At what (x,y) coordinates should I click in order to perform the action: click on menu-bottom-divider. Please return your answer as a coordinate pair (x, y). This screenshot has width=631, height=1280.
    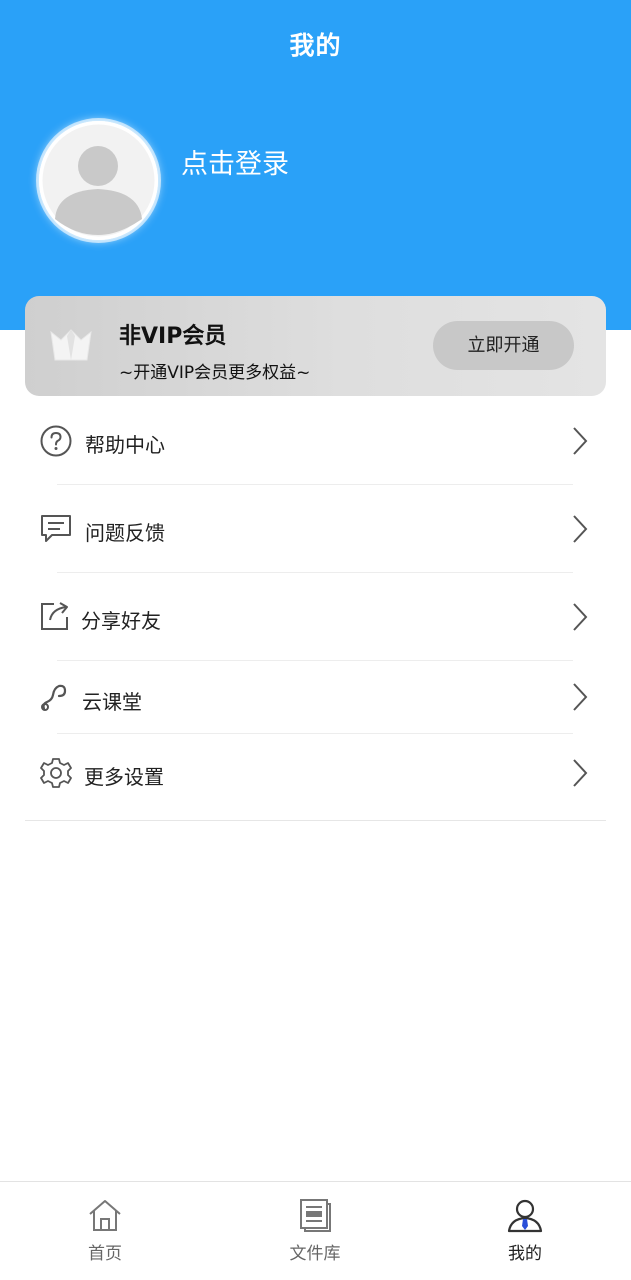
    Looking at the image, I should click on (315, 820).